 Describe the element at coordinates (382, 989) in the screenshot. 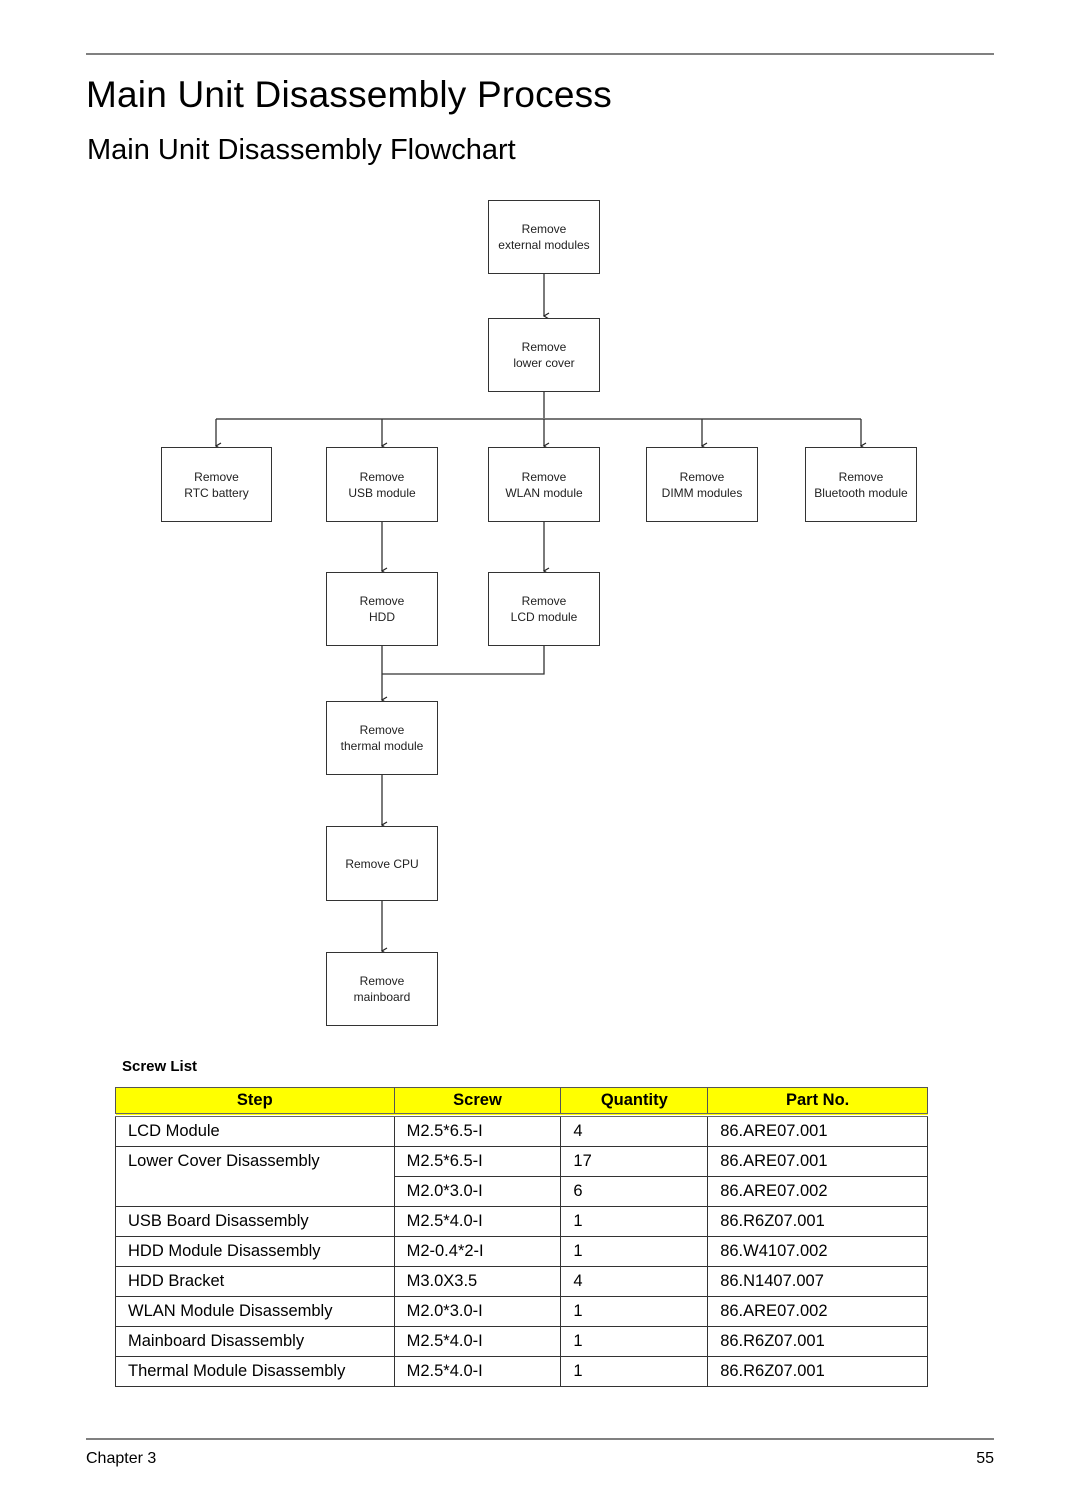

I see `flow-node-remove-mainboard: Remove mainboard` at that location.